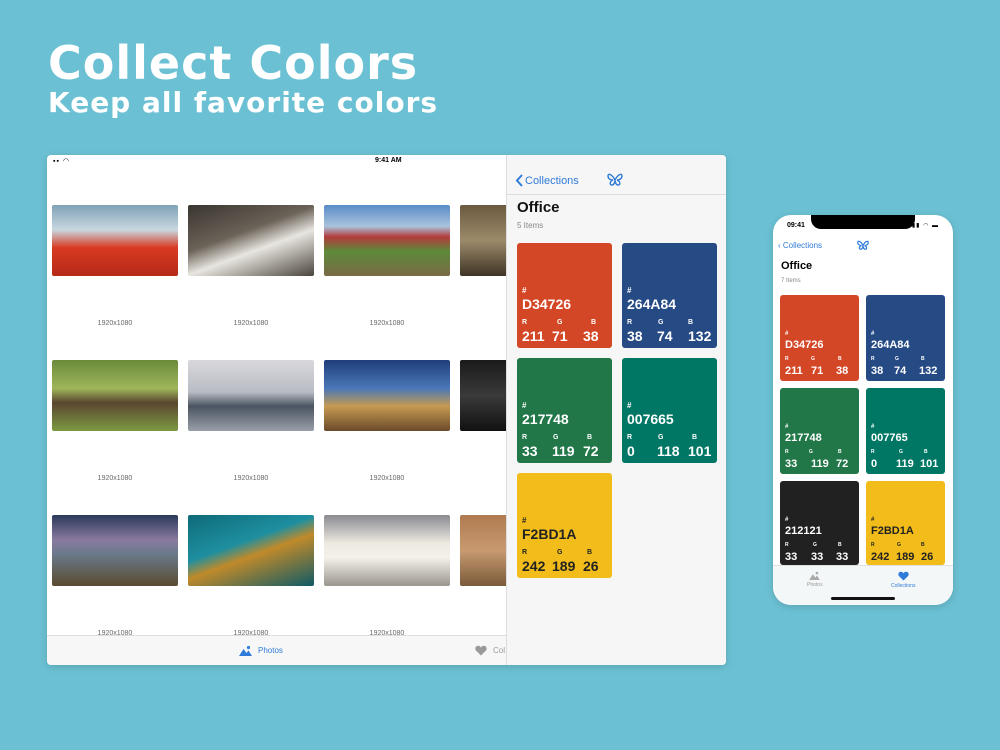  Describe the element at coordinates (817, 371) in the screenshot. I see `g-value: 71` at that location.